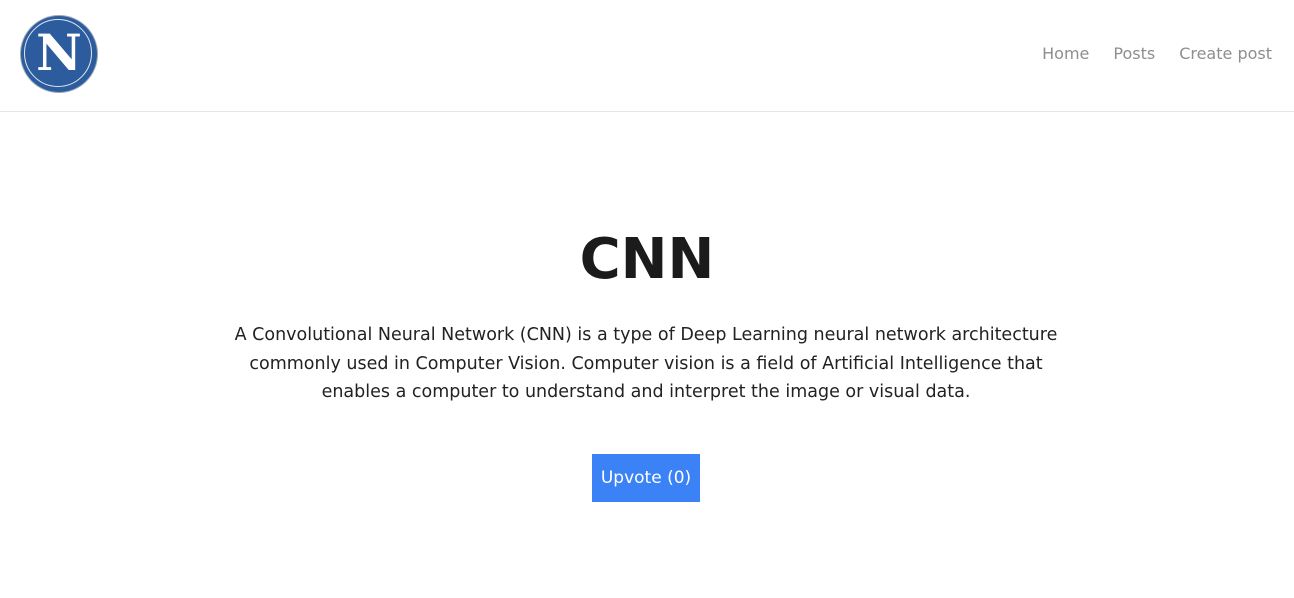  I want to click on upvote-button: Upvote (0), so click(646, 478).